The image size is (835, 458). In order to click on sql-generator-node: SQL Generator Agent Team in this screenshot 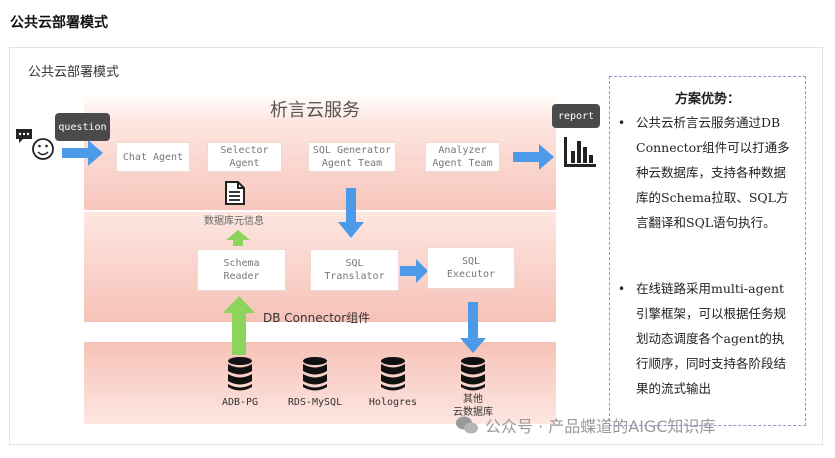, I will do `click(352, 157)`.